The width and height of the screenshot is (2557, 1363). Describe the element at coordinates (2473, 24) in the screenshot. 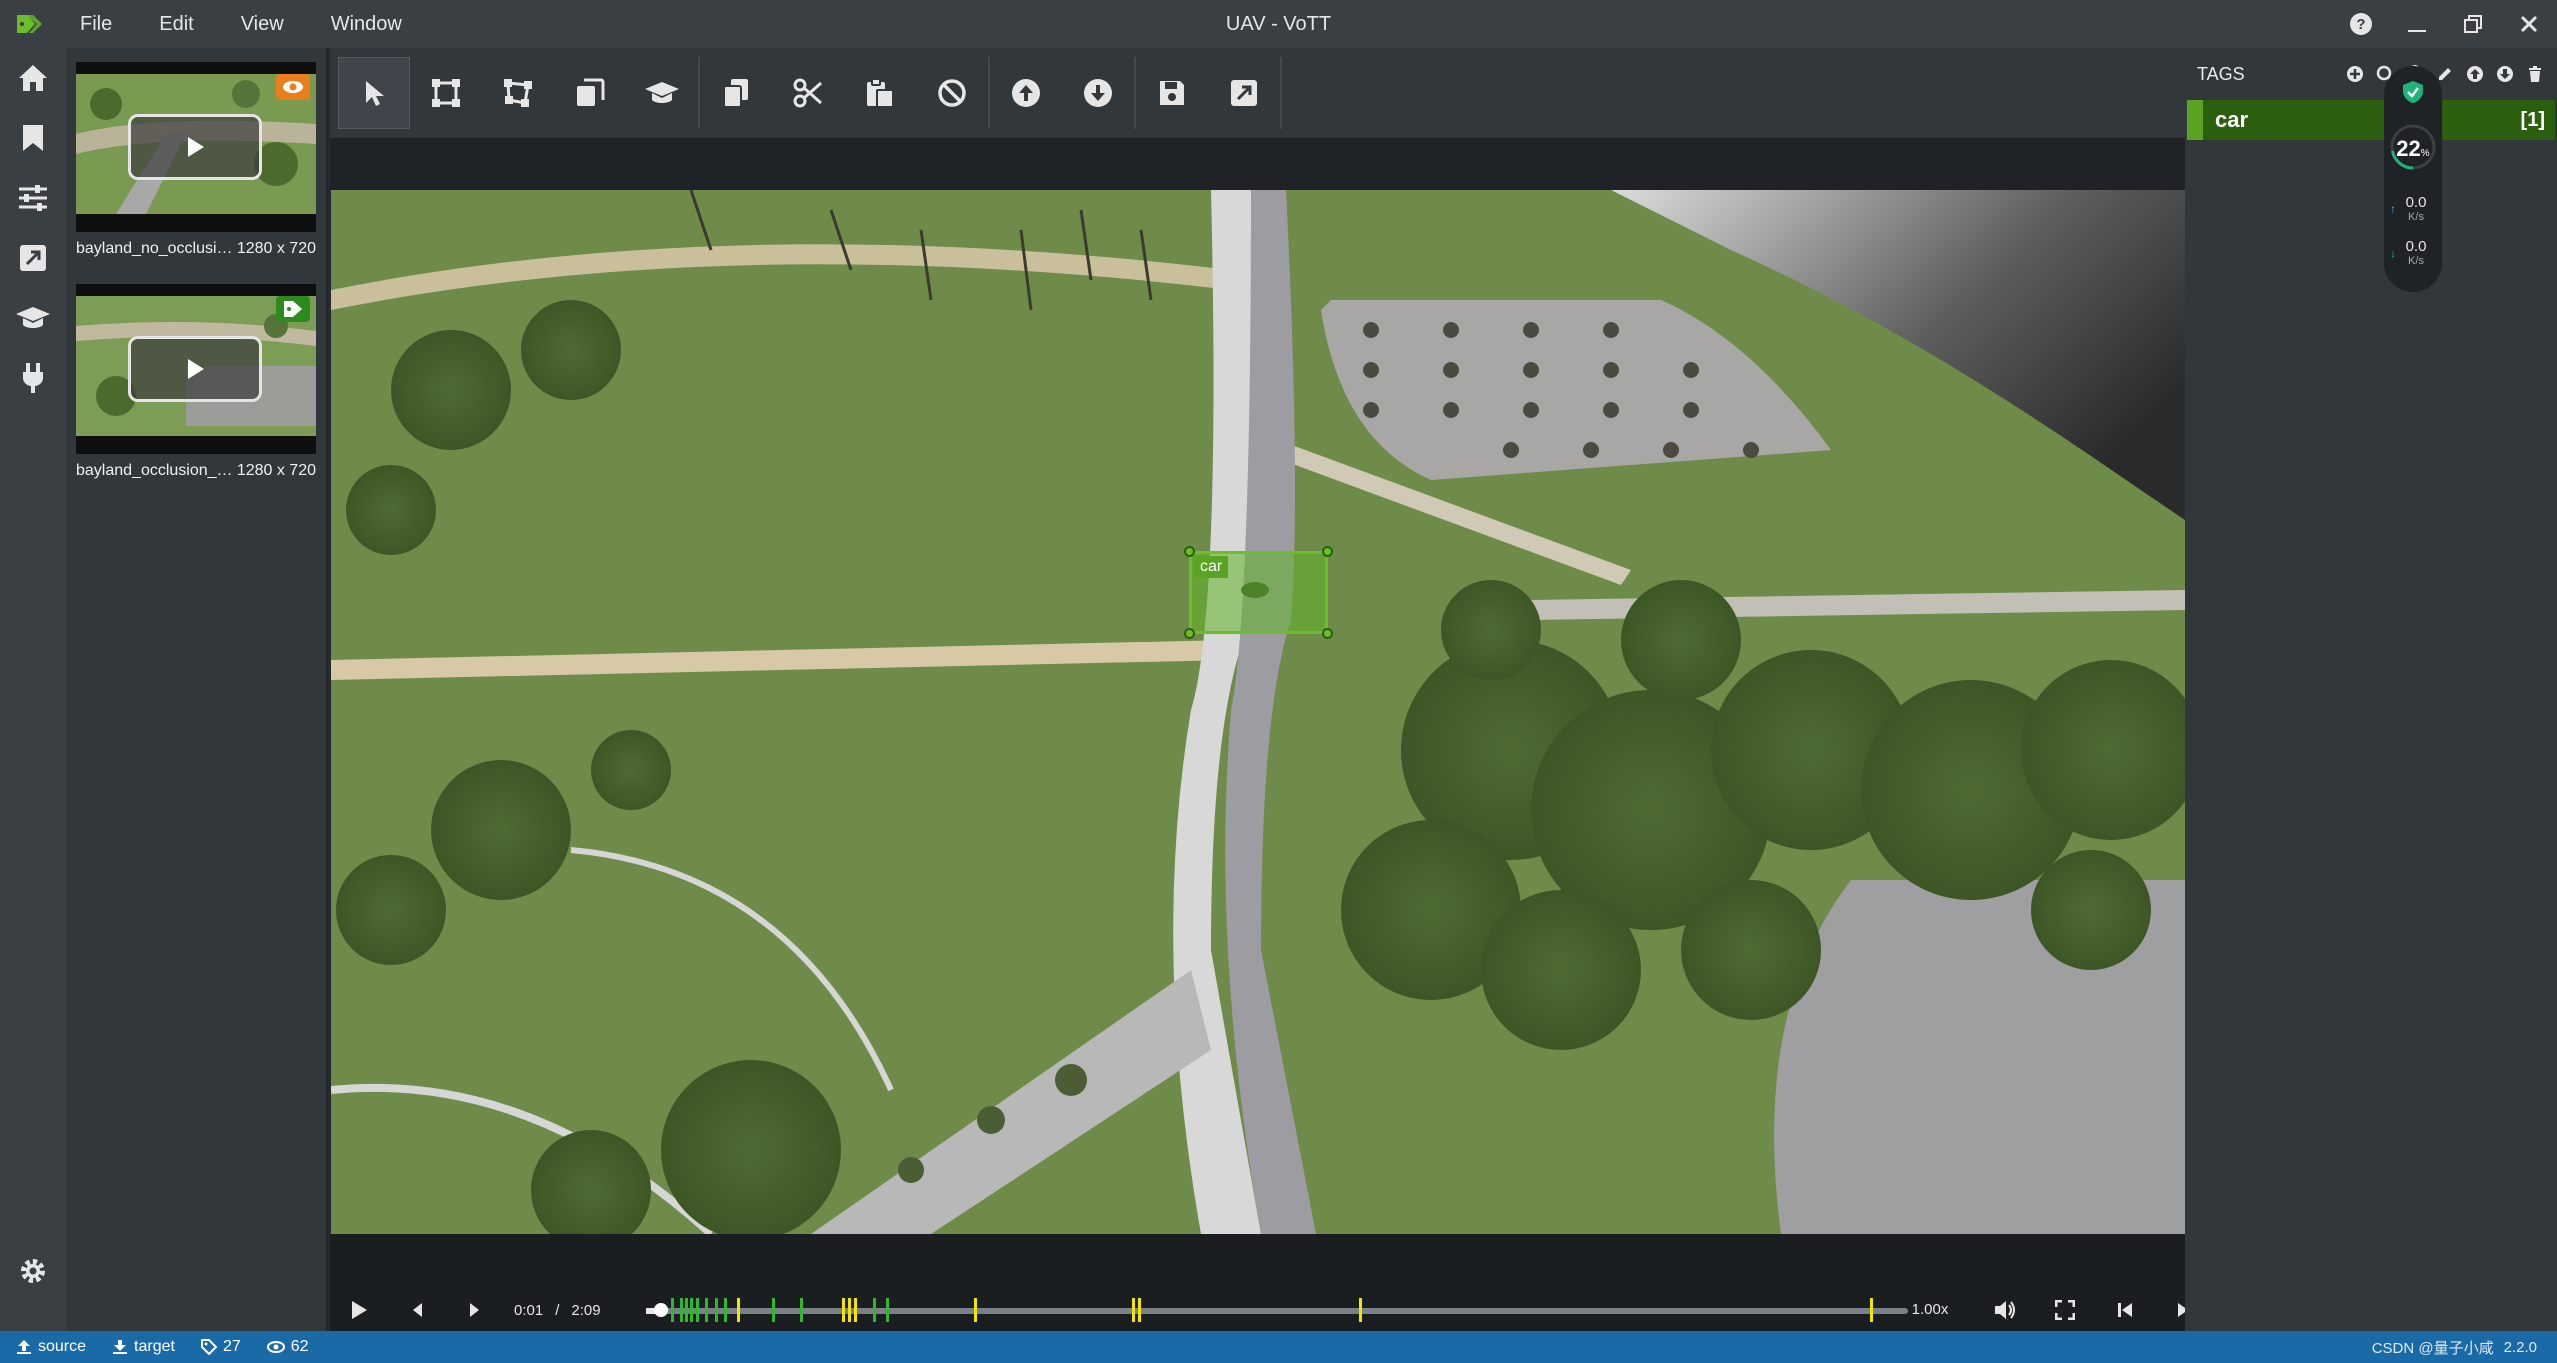

I see `restore-icon` at that location.